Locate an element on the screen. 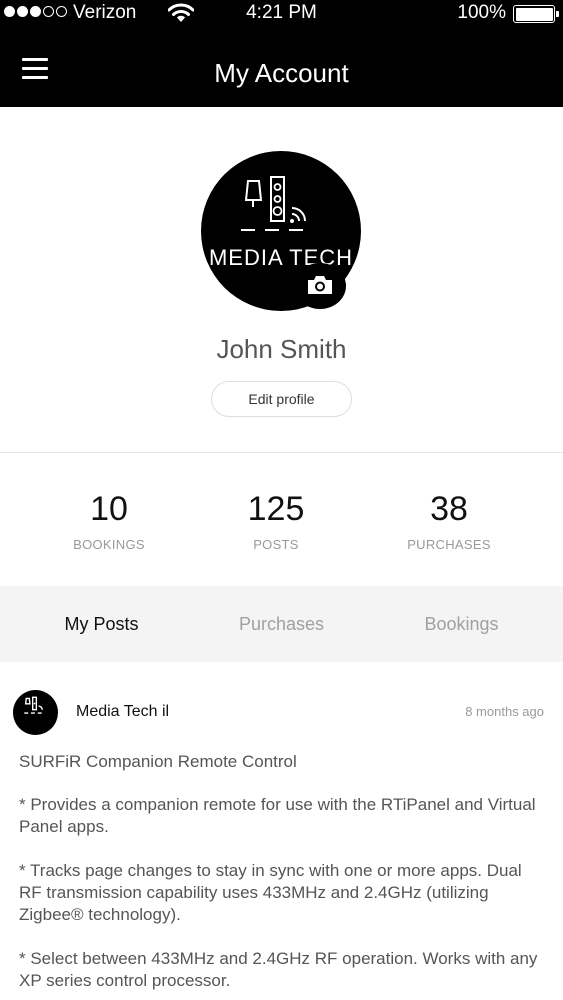 Image resolution: width=563 pixels, height=1000 pixels. post-title: SURFiR Companion Remote Control is located at coordinates (158, 761).